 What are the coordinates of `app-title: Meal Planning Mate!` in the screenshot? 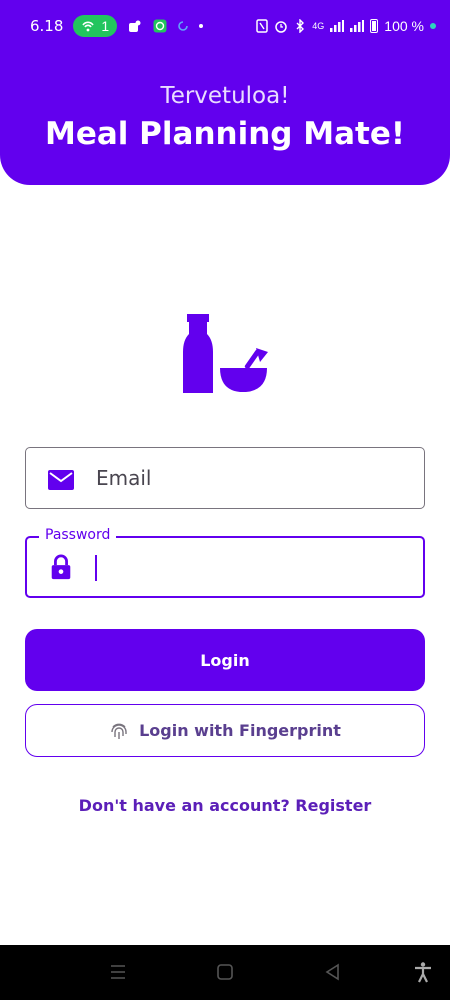 It's located at (225, 134).